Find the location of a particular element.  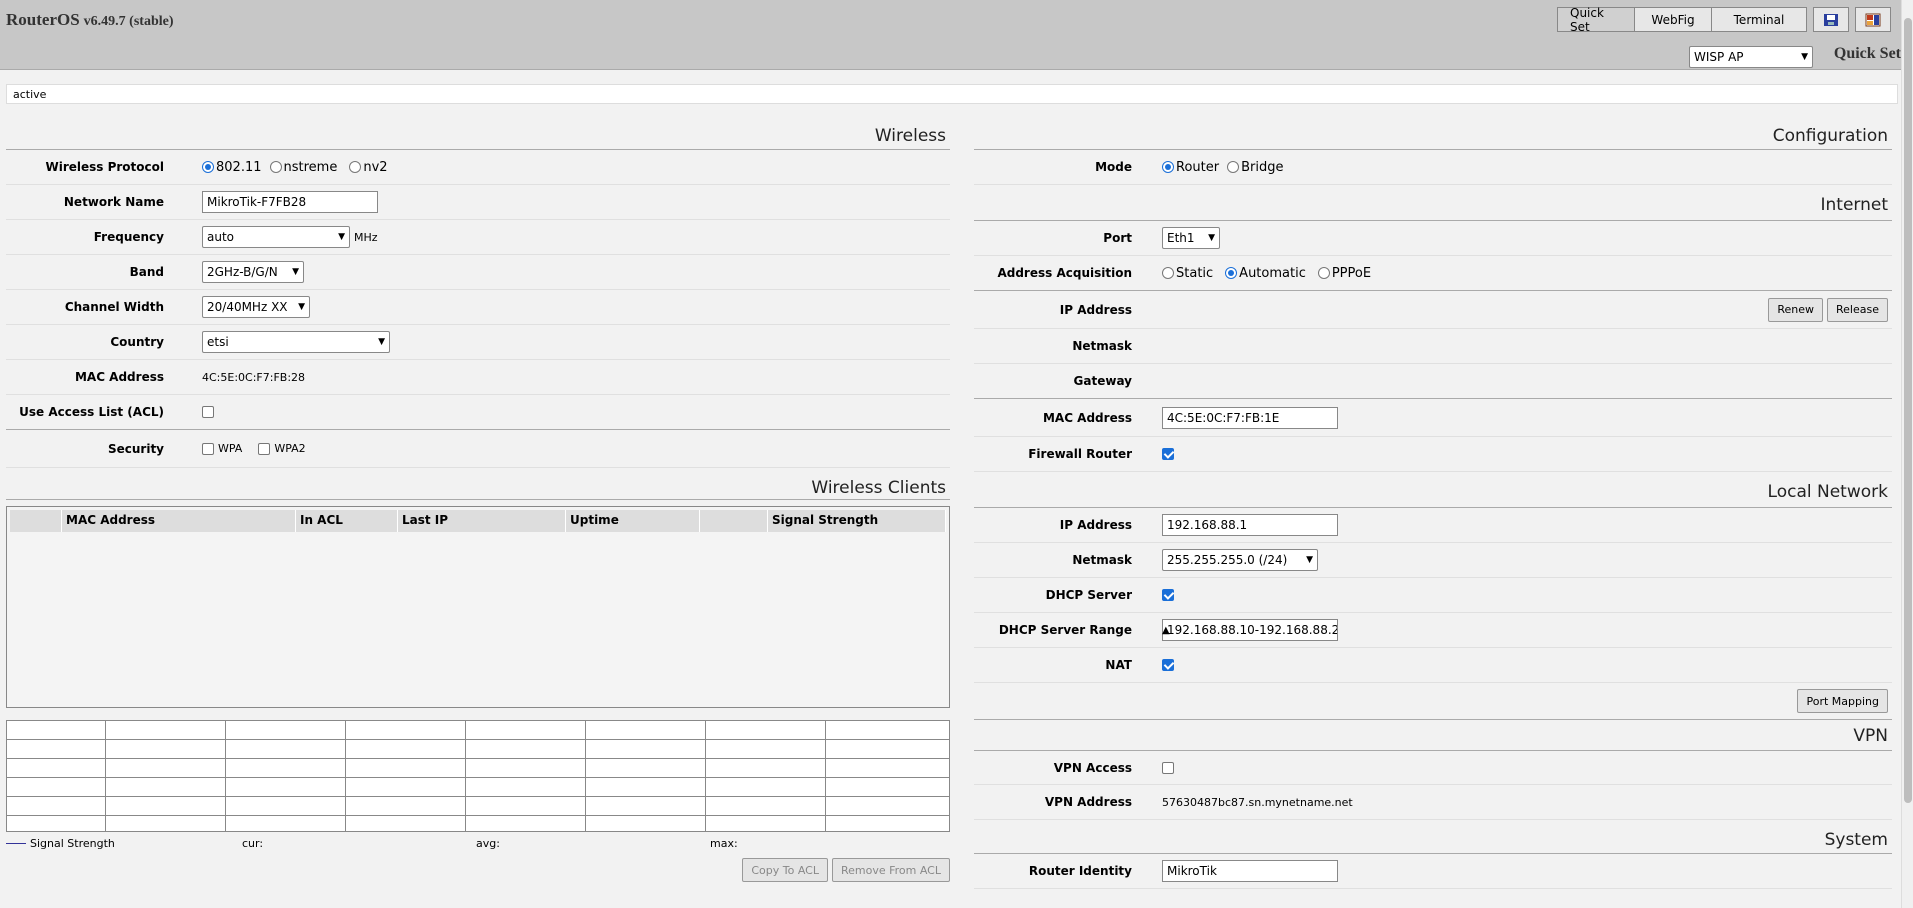

dhcp-range-input: 192.168.88.10-192.168.88.2 is located at coordinates (1250, 630).